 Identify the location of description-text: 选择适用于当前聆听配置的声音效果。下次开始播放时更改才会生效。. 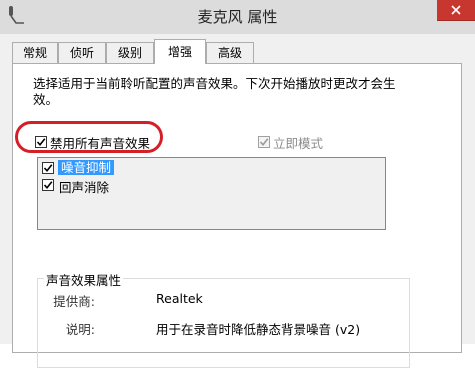
(214, 91).